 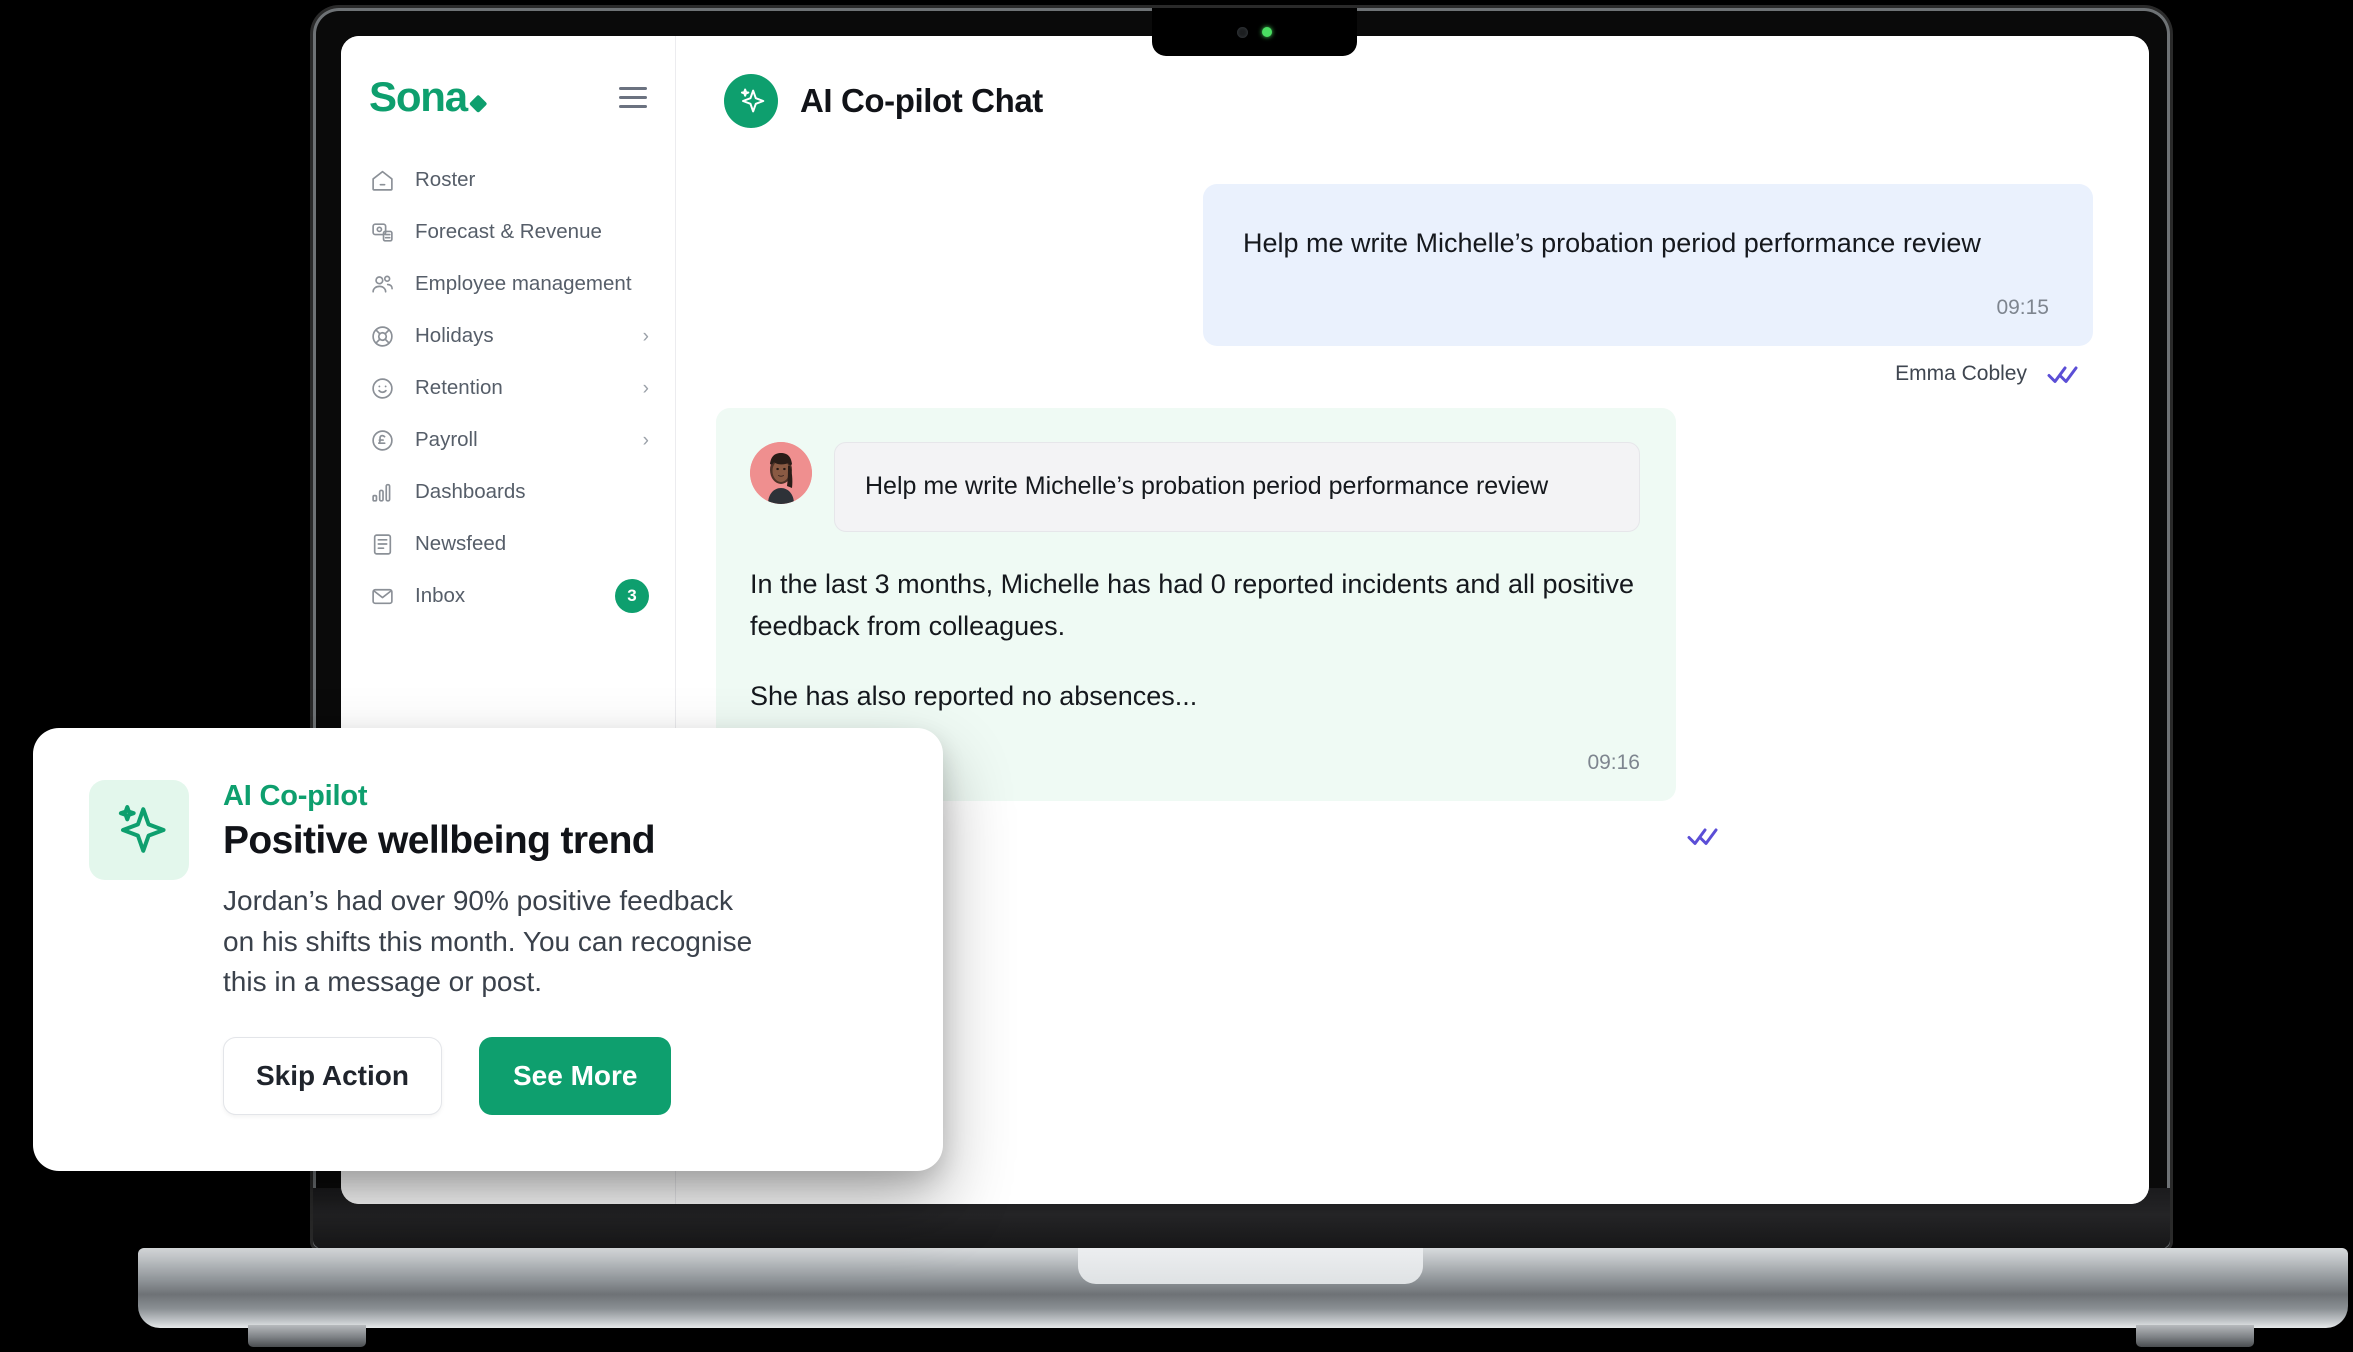 What do you see at coordinates (470, 491) in the screenshot?
I see `sidebar-item-label: Dashboards` at bounding box center [470, 491].